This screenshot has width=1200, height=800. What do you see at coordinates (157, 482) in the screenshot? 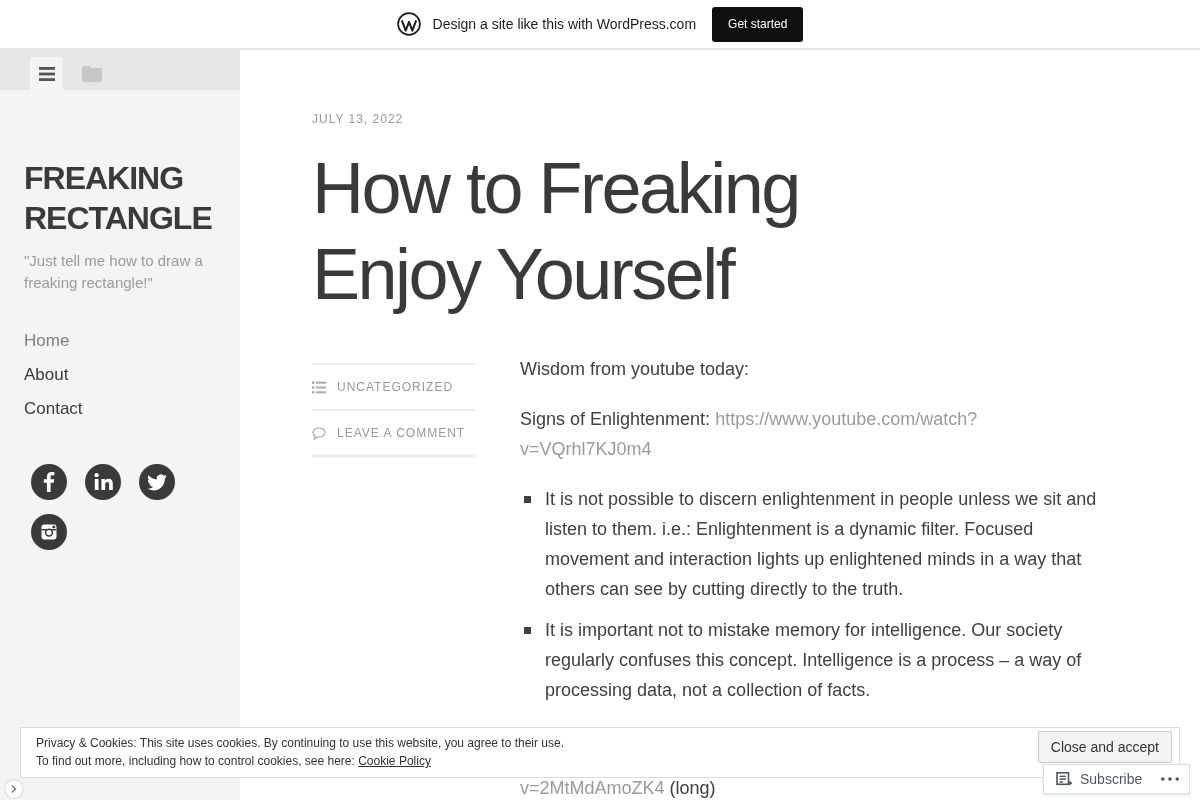
I see `twitter-bird-icon` at bounding box center [157, 482].